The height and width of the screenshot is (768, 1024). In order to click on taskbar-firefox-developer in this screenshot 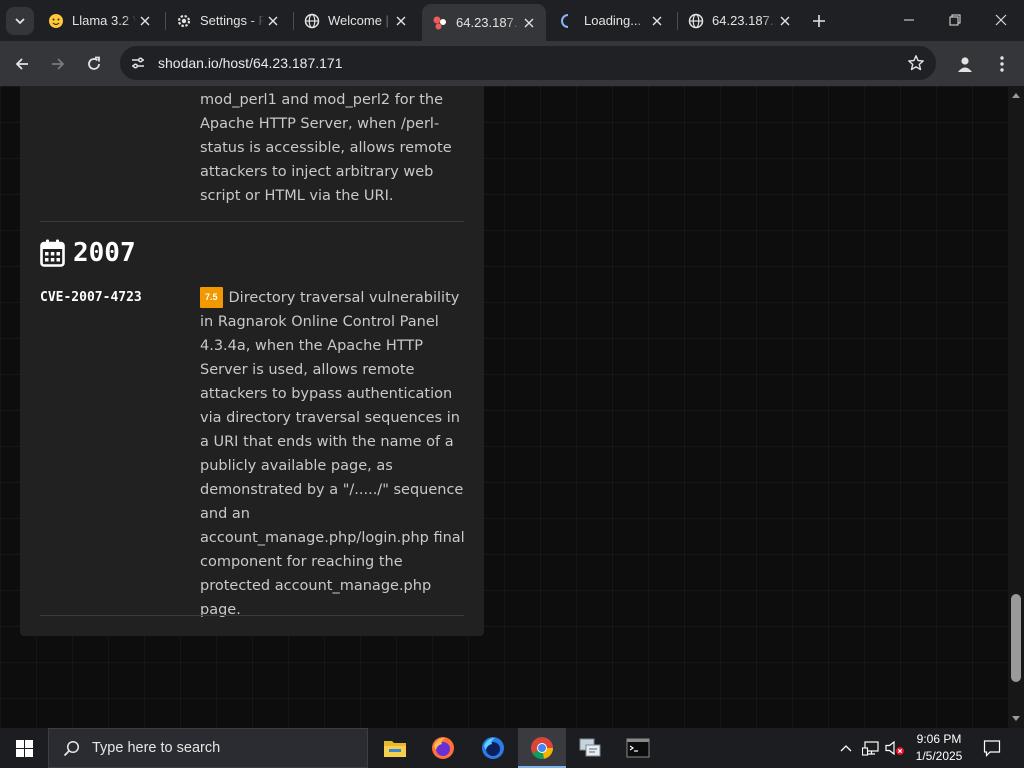, I will do `click(493, 748)`.